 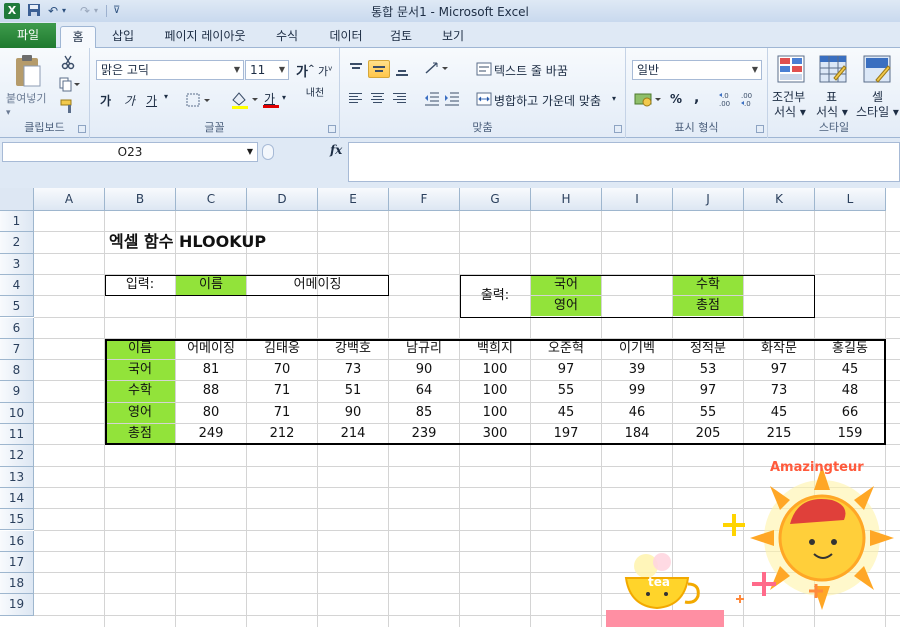 What do you see at coordinates (750, 100) in the screenshot?
I see `decrease-decimal-icon: .00.0` at bounding box center [750, 100].